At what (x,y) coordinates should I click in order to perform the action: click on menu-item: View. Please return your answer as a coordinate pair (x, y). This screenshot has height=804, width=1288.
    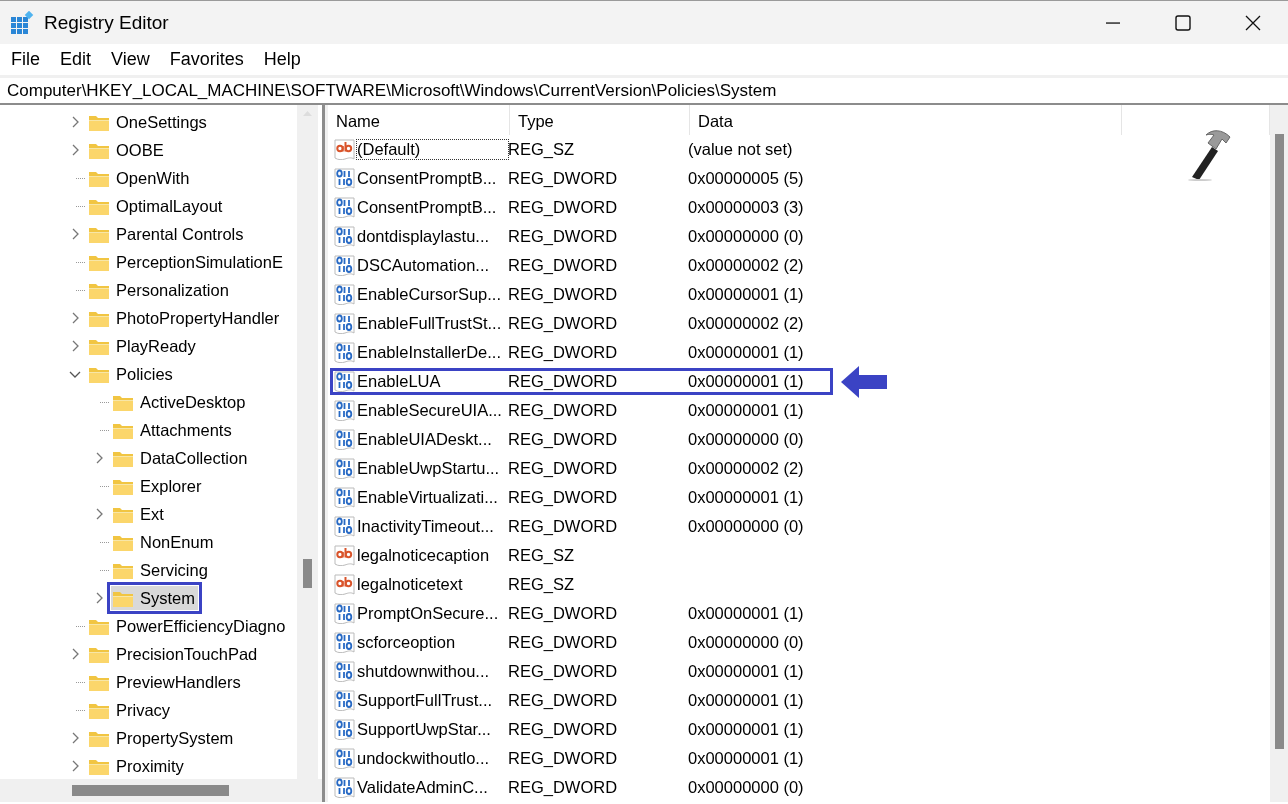
    Looking at the image, I should click on (130, 59).